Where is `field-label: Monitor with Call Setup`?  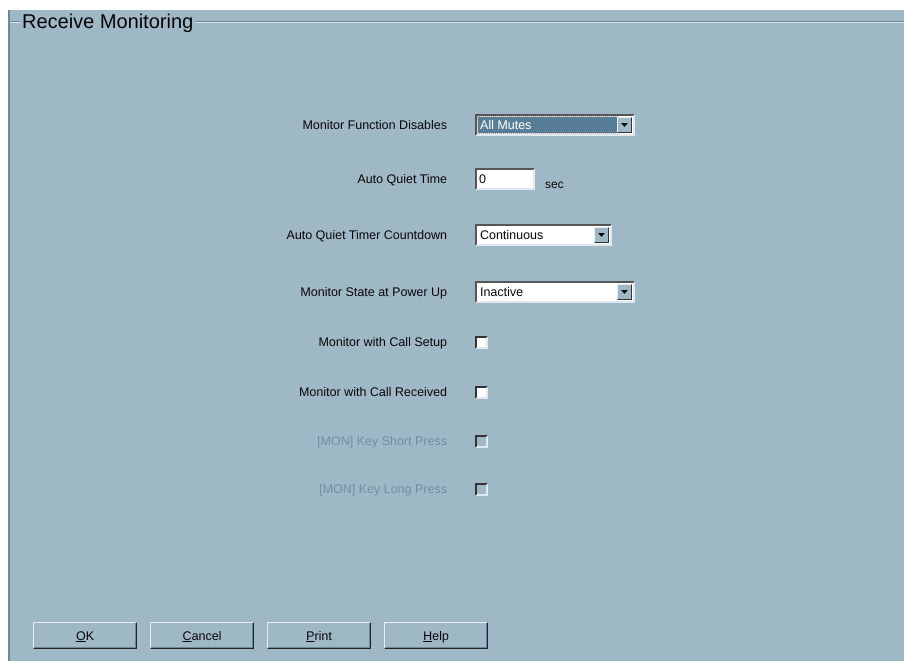
field-label: Monitor with Call Setup is located at coordinates (382, 342).